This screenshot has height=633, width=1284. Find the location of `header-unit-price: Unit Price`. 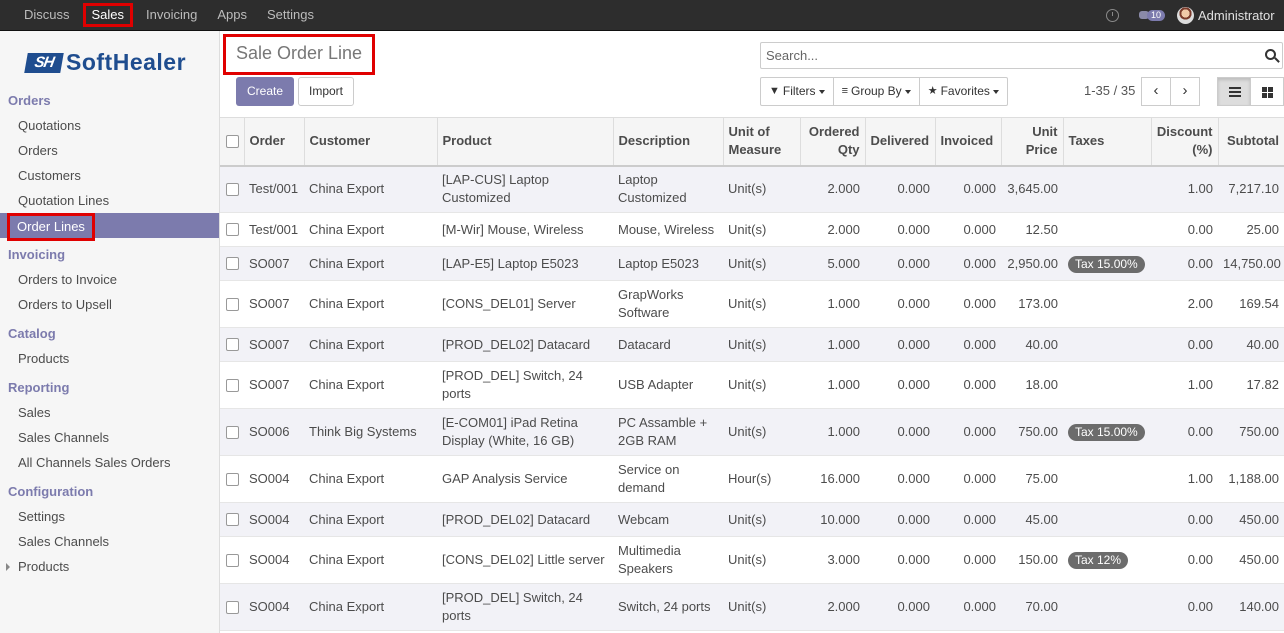

header-unit-price: Unit Price is located at coordinates (1031, 142).